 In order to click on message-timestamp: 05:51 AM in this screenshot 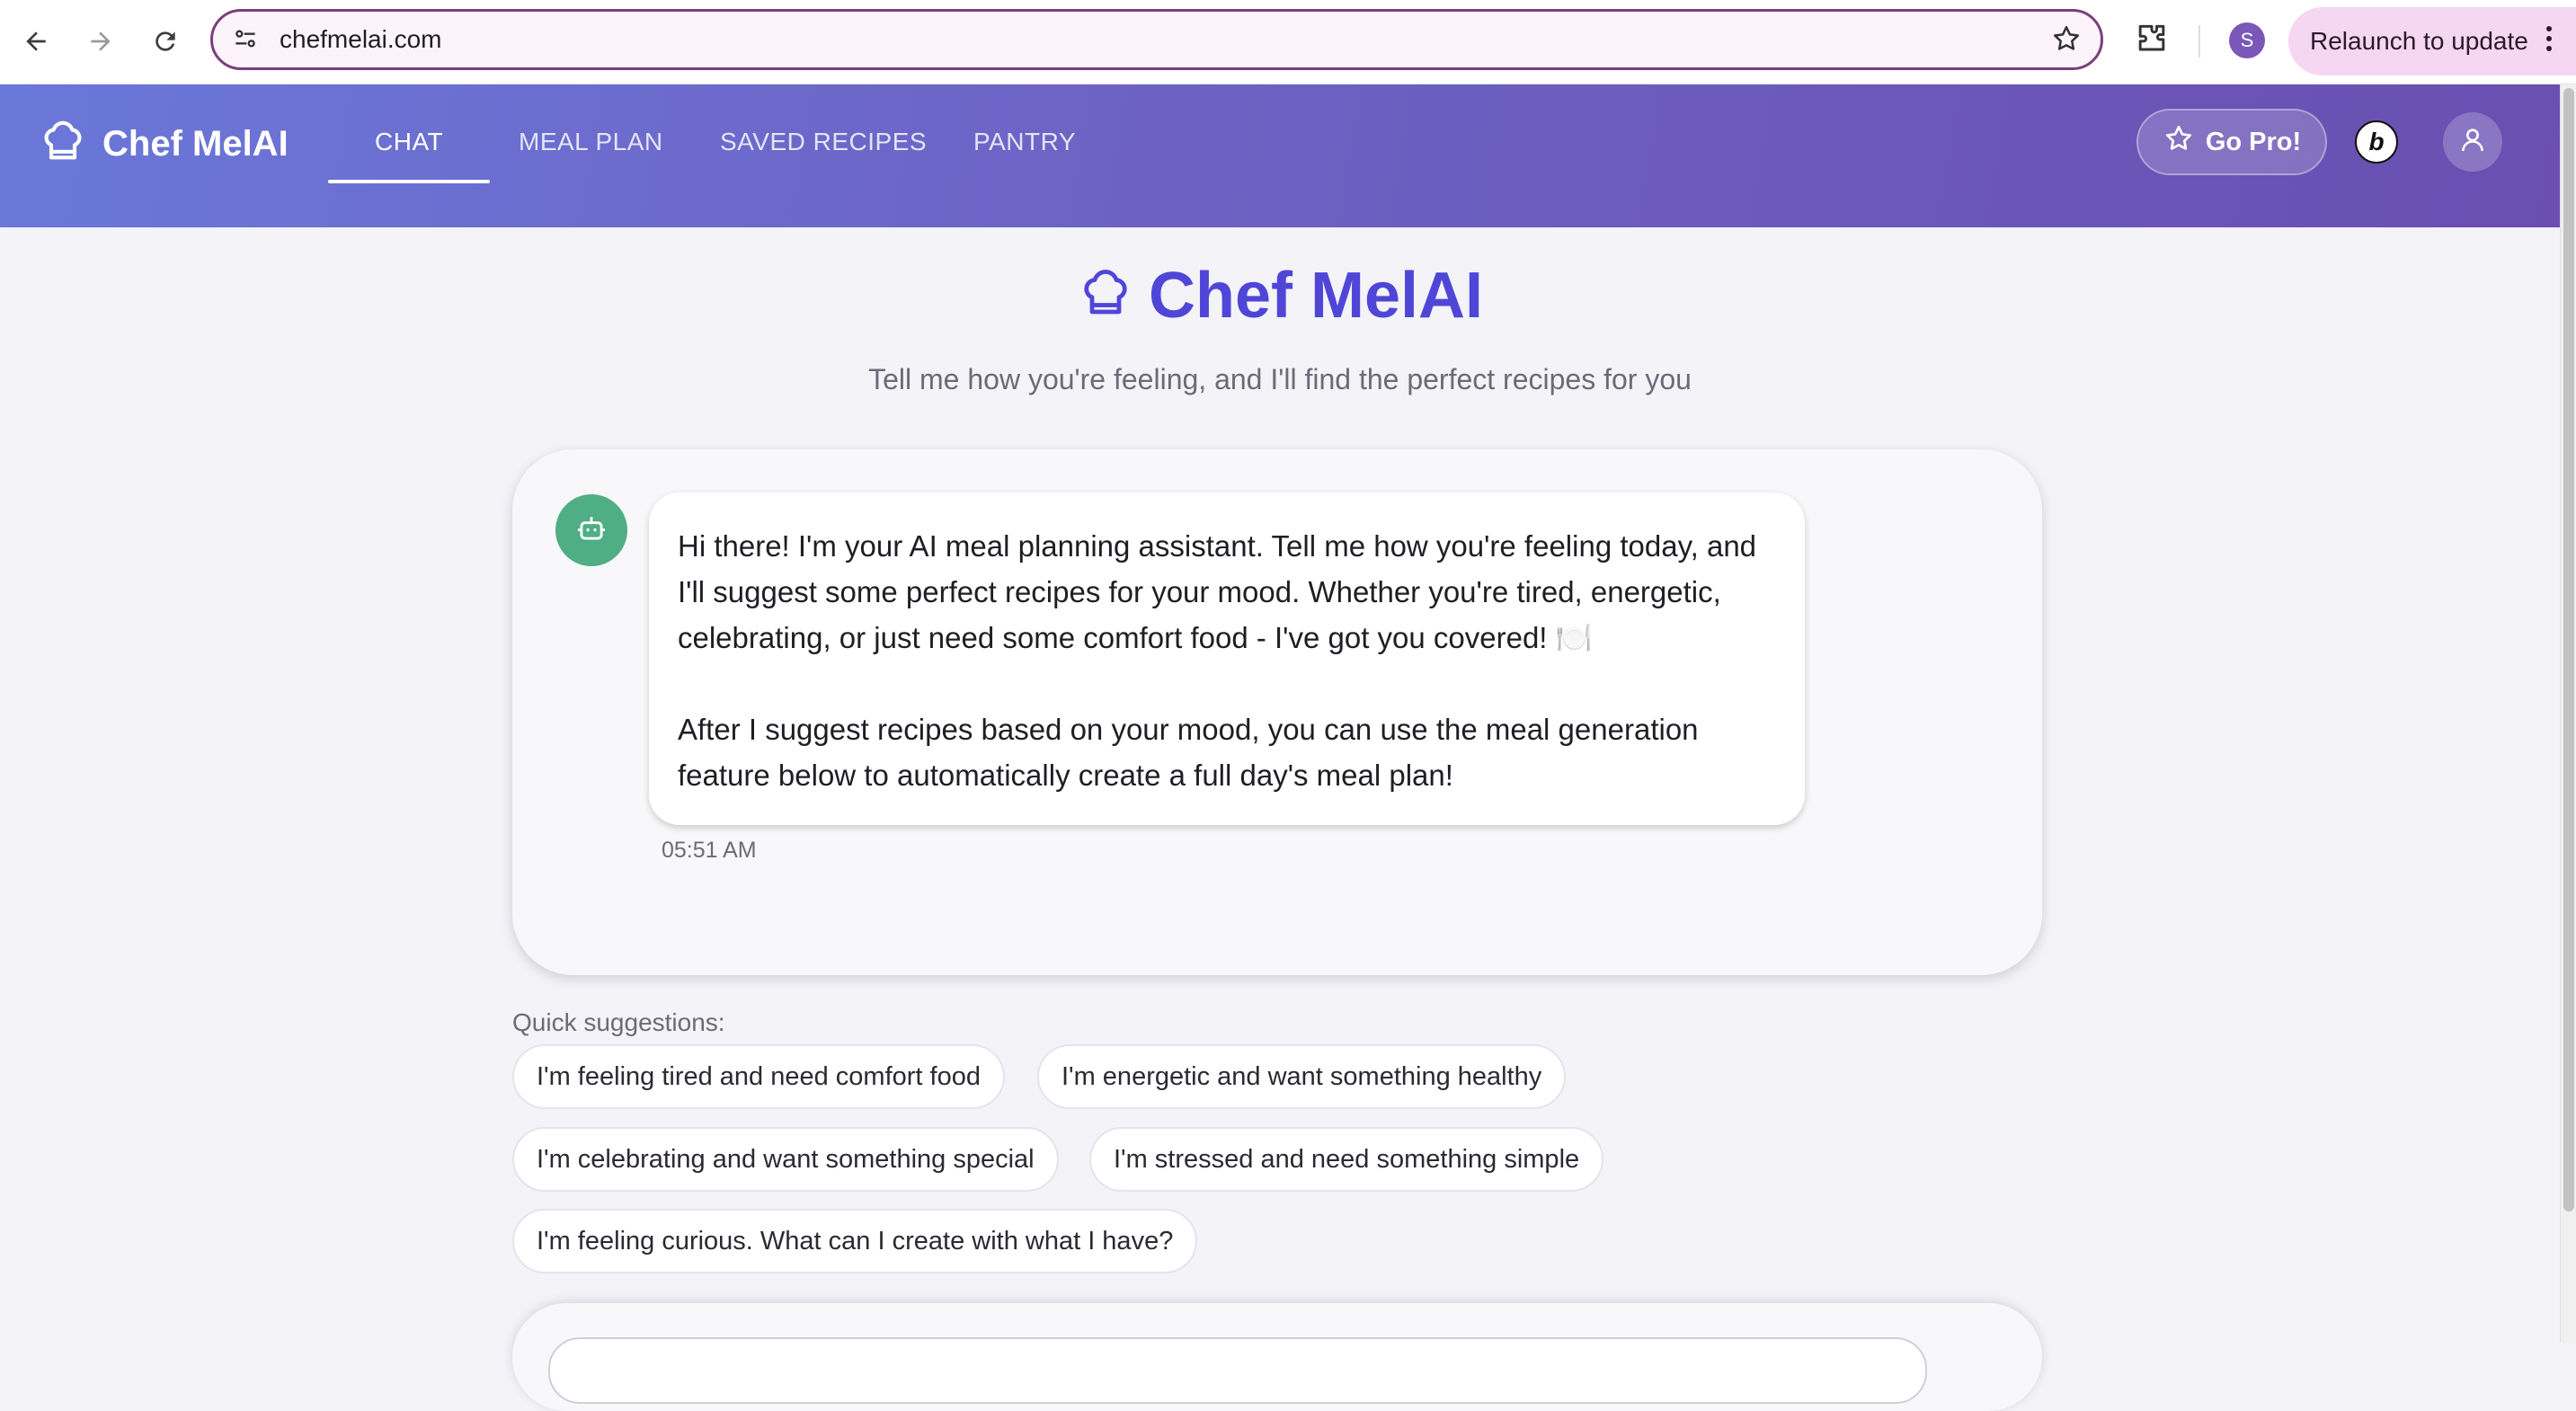, I will do `click(709, 851)`.